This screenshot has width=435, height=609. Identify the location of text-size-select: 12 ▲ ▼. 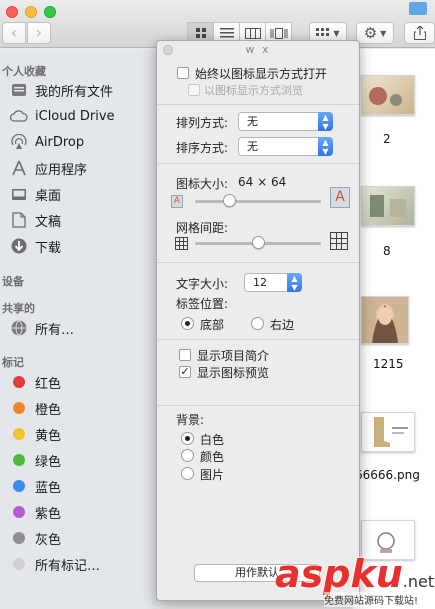
(273, 282).